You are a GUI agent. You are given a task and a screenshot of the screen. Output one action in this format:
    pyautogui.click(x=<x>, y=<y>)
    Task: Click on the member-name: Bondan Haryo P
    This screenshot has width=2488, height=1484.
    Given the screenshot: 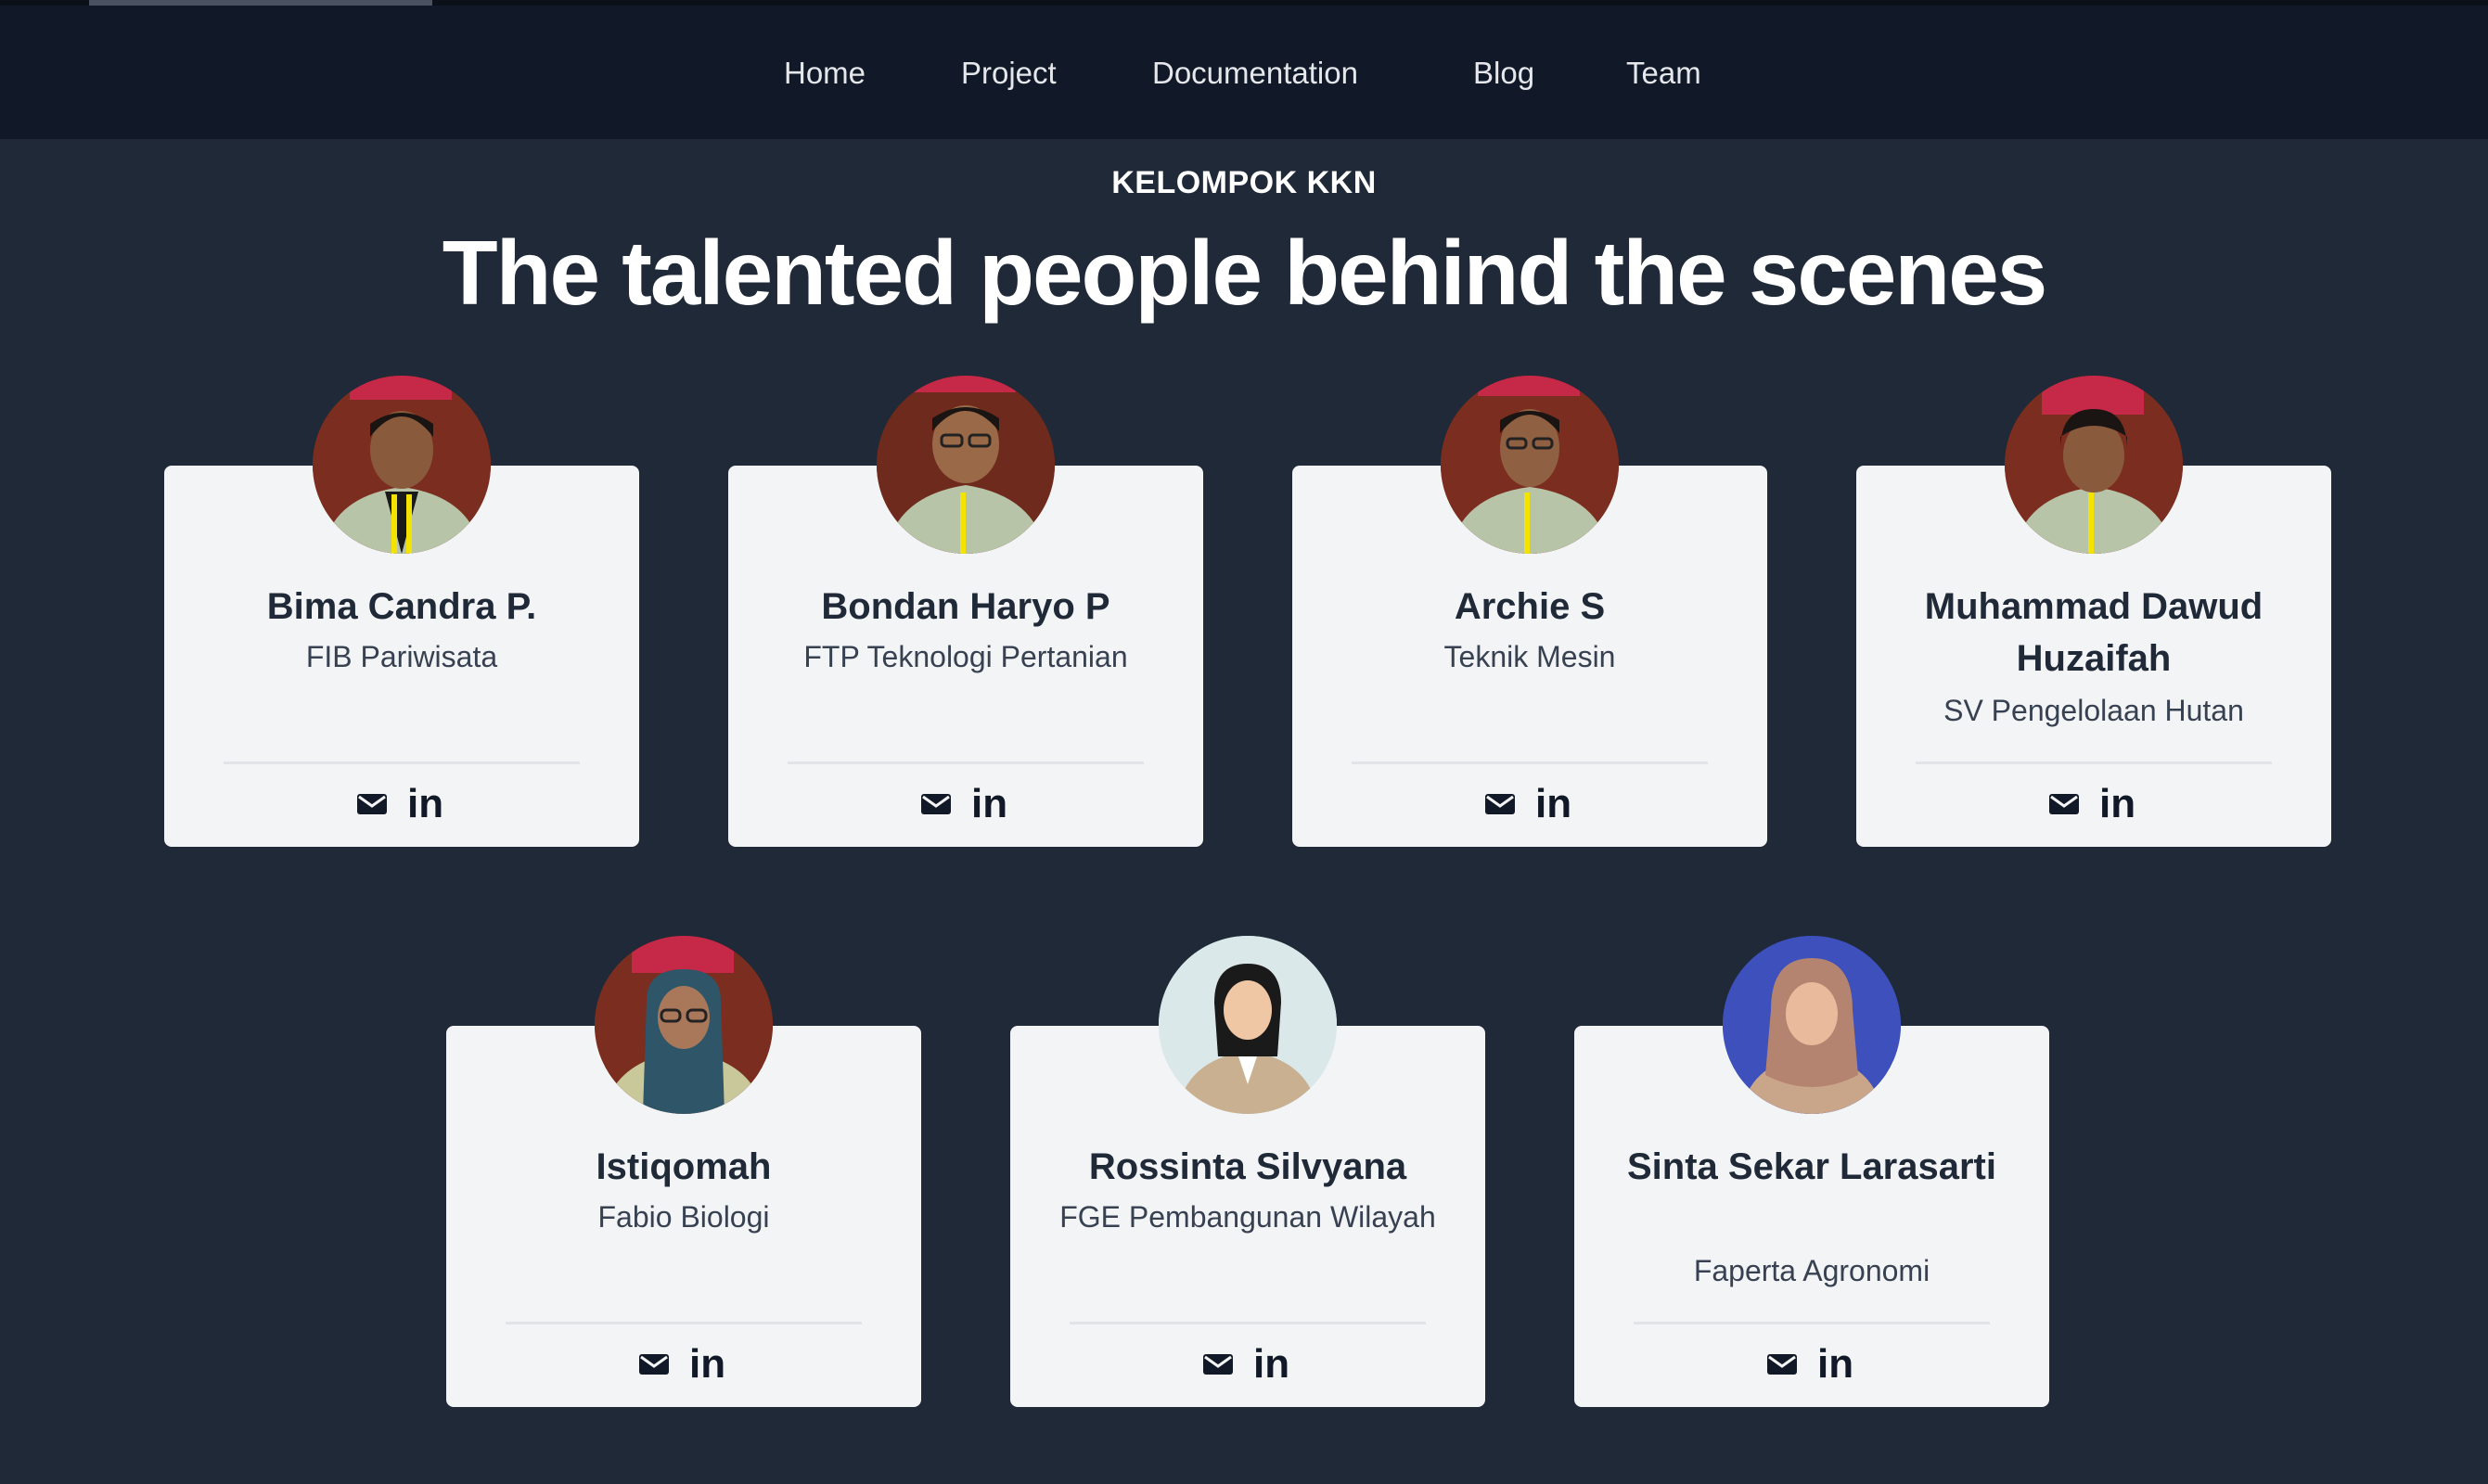 What is the action you would take?
    pyautogui.click(x=966, y=606)
    